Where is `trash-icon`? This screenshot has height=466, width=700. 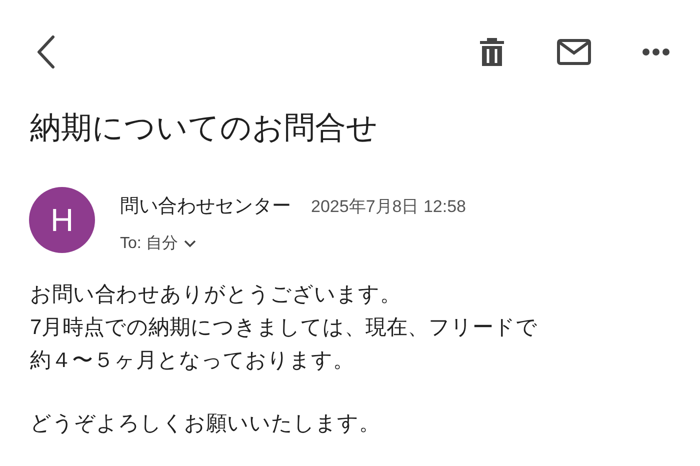
trash-icon is located at coordinates (492, 52).